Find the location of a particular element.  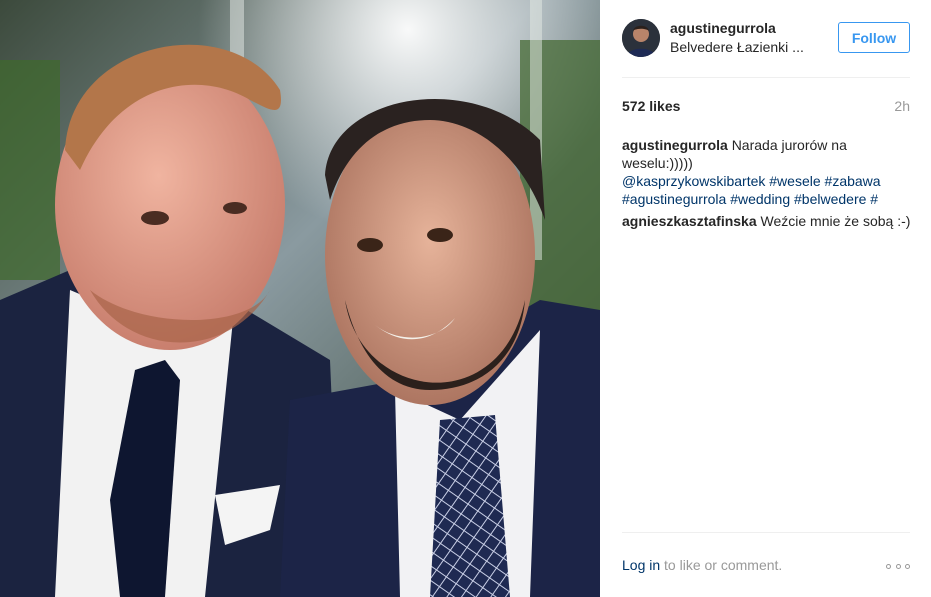

login-prompt-text: to like or comment. is located at coordinates (723, 565).